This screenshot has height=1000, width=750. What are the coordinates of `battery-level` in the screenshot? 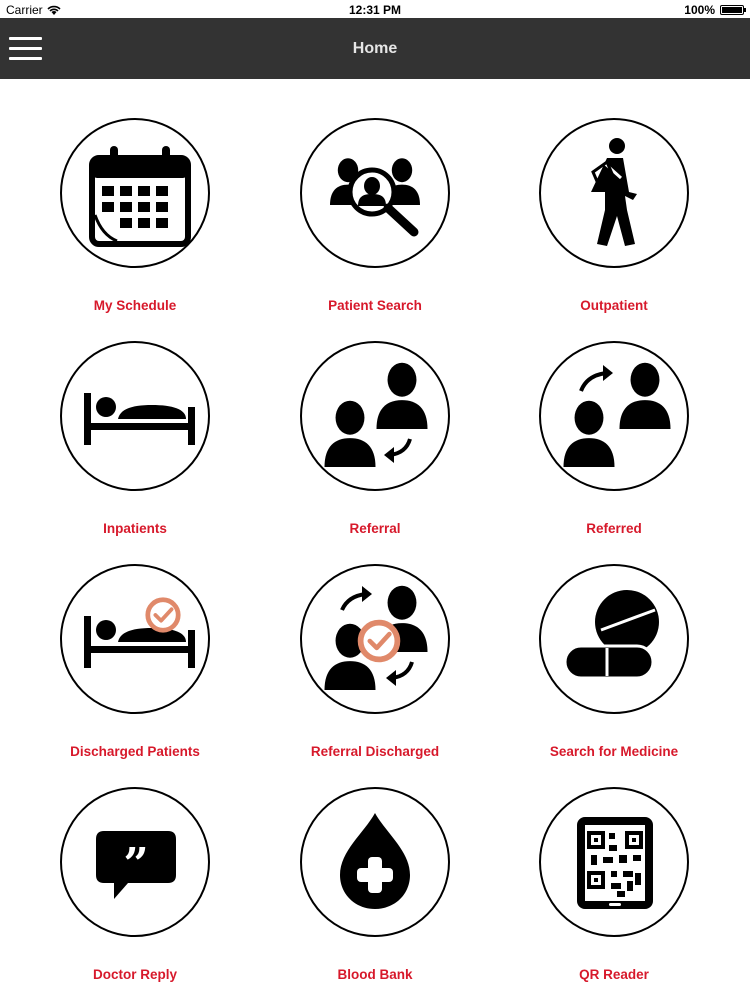 It's located at (732, 10).